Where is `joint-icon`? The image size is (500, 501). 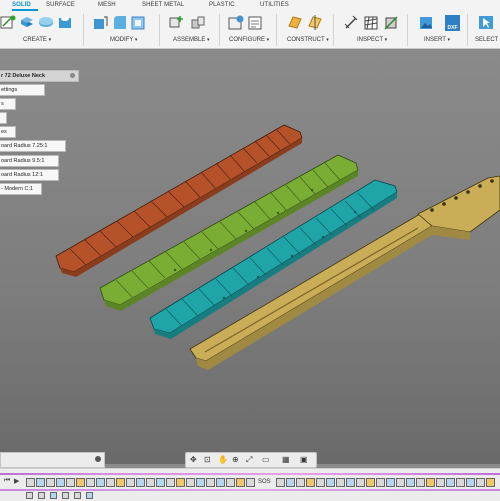 joint-icon is located at coordinates (198, 22).